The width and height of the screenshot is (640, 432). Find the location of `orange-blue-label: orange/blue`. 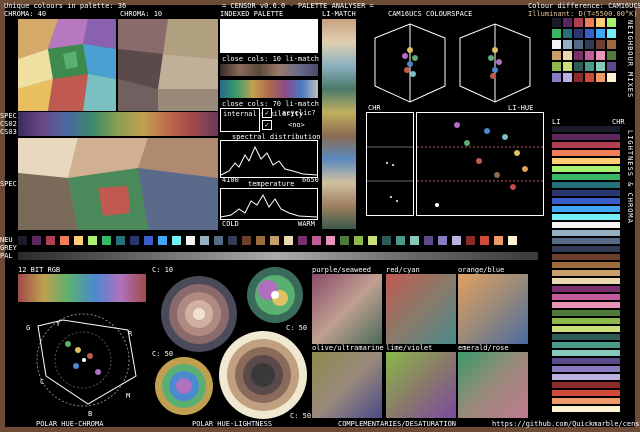

orange-blue-label: orange/blue is located at coordinates (481, 270).